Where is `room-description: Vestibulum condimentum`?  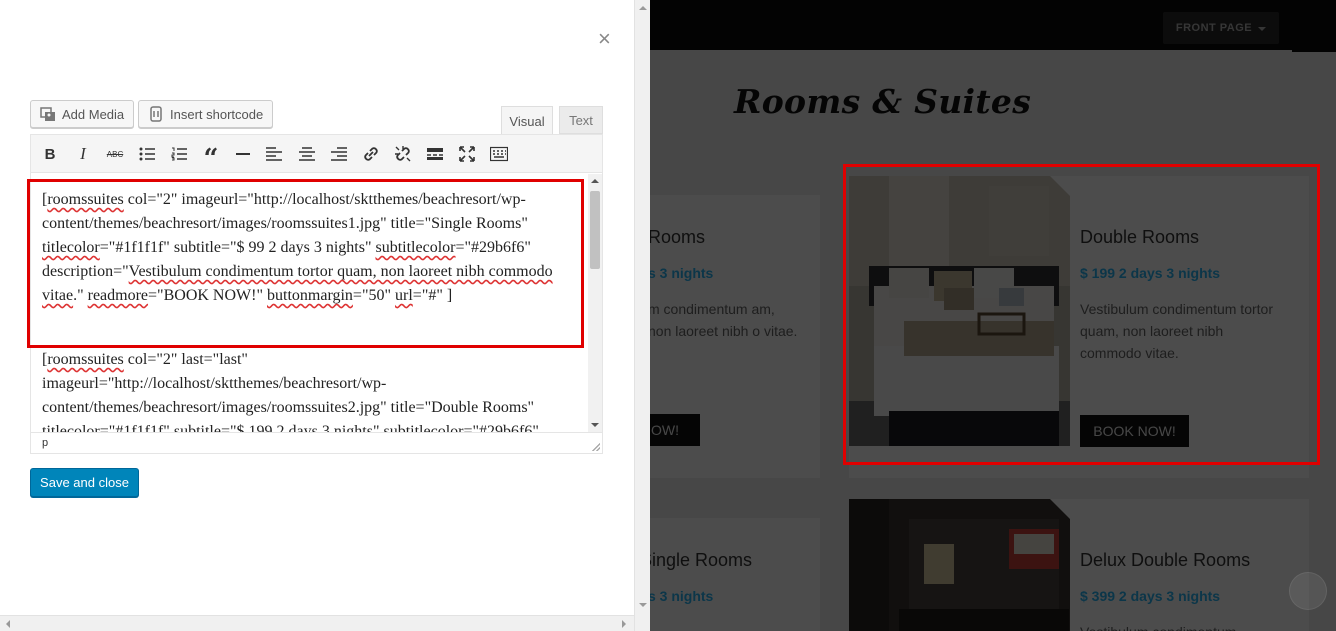
room-description: Vestibulum condimentum is located at coordinates (1180, 626).